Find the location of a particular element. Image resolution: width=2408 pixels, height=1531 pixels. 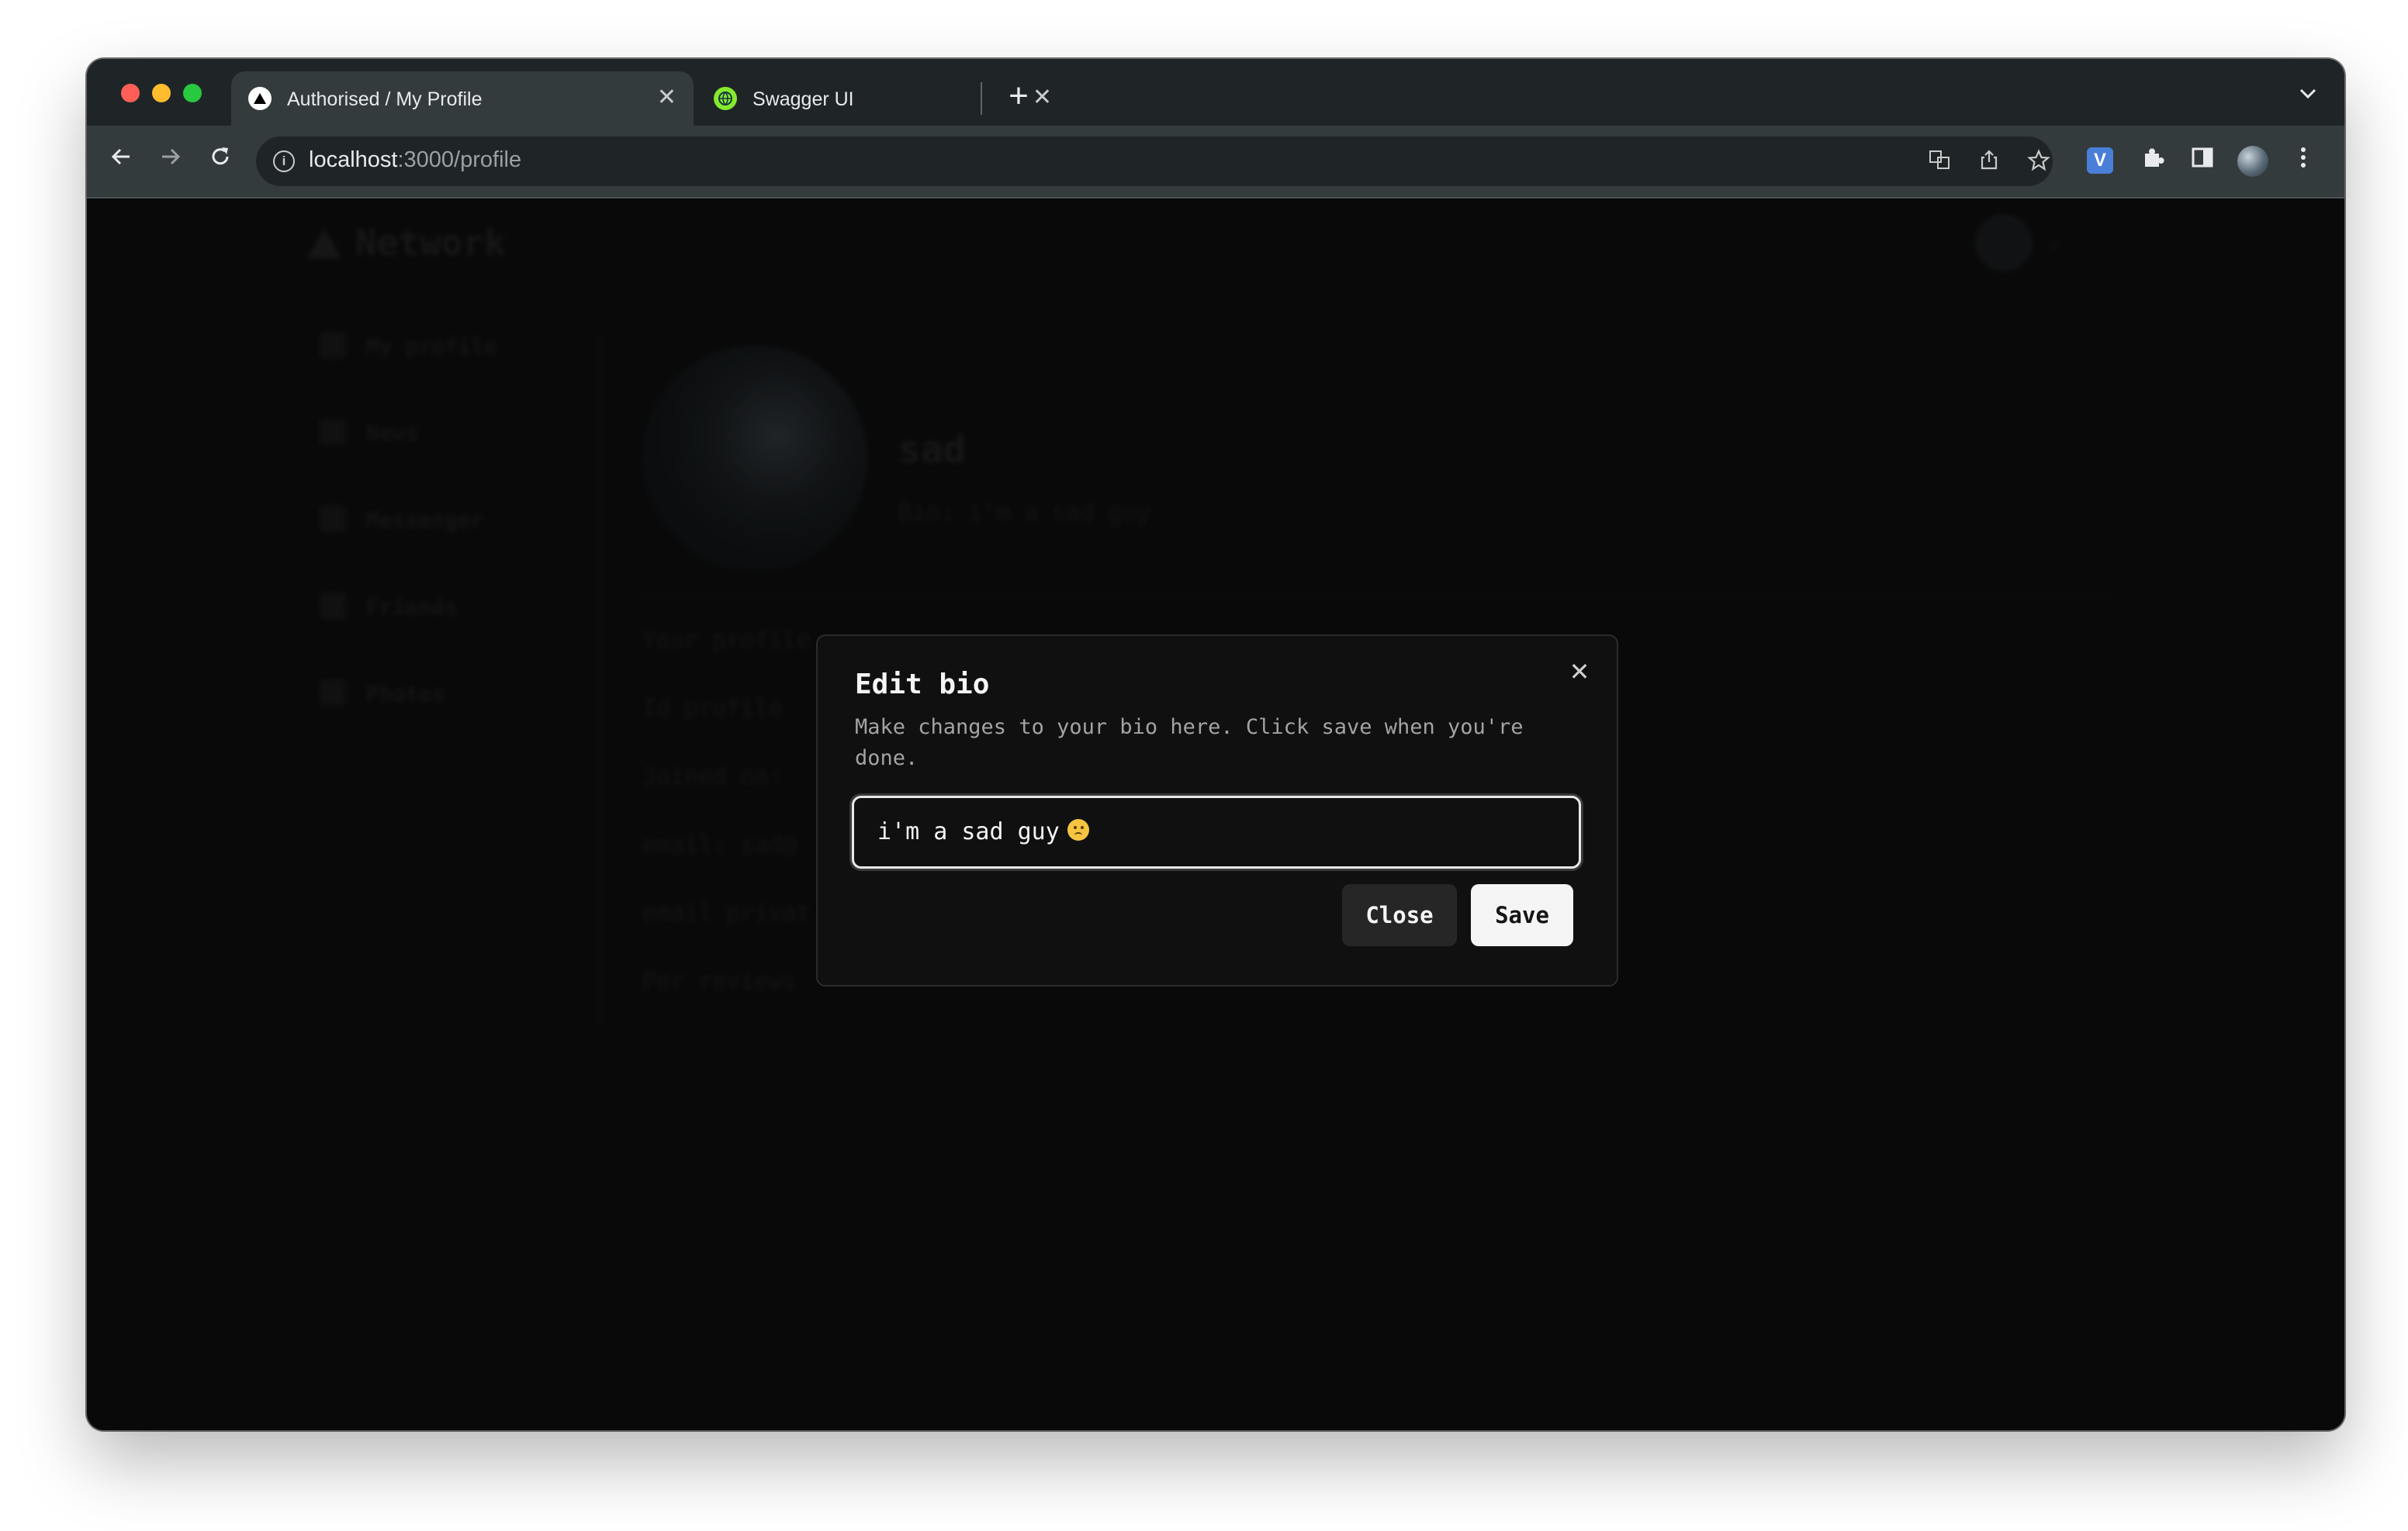

close-button: Close is located at coordinates (1399, 915).